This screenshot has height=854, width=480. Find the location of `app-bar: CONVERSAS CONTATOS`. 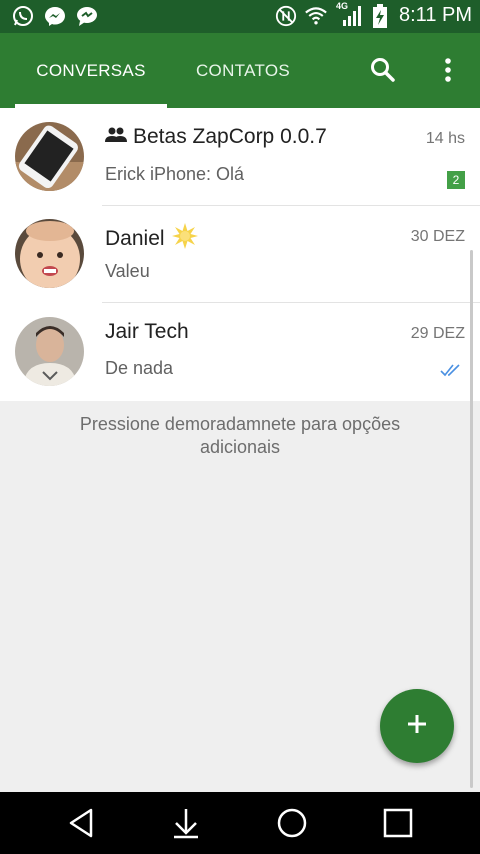

app-bar: CONVERSAS CONTATOS is located at coordinates (240, 70).